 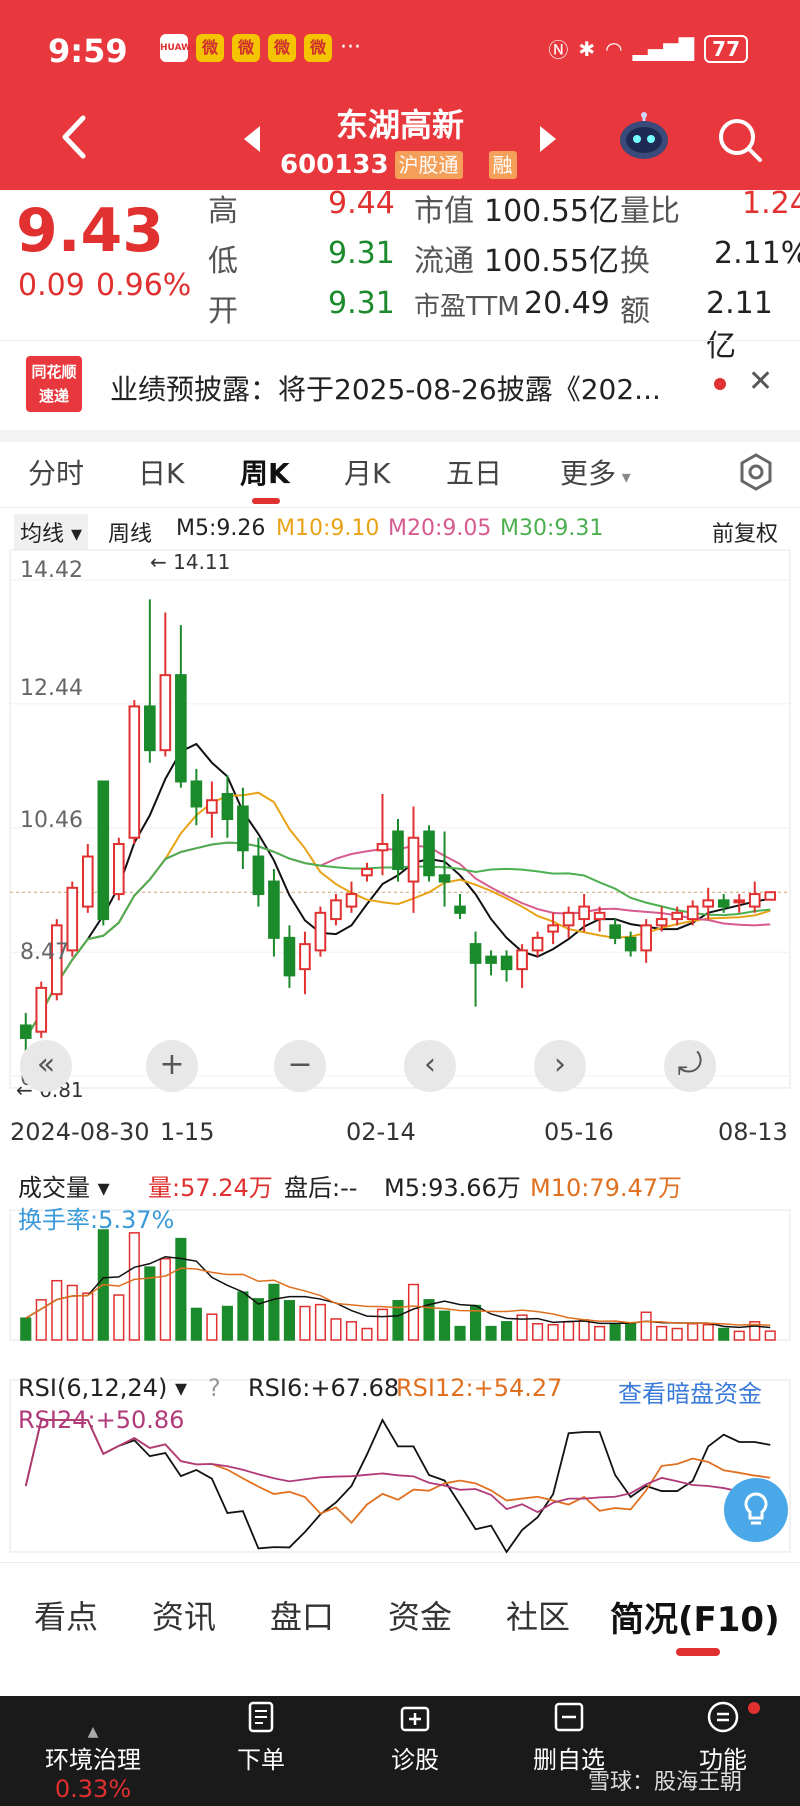 I want to click on rsi-selector-label: RSI(6,12,24), so click(x=93, y=1388).